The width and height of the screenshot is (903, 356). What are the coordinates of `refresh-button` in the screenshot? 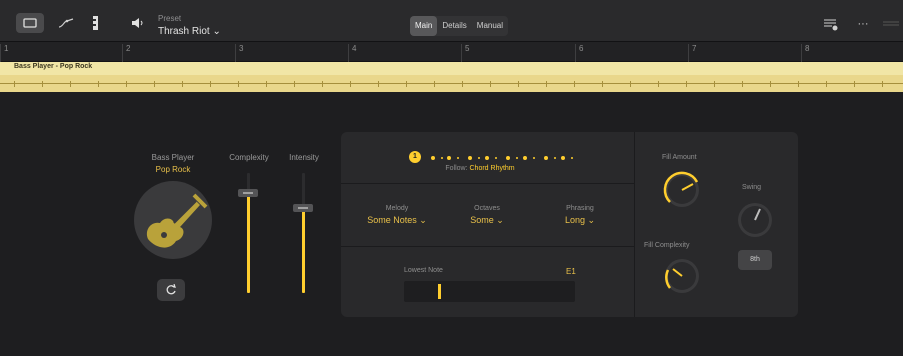 It's located at (171, 290).